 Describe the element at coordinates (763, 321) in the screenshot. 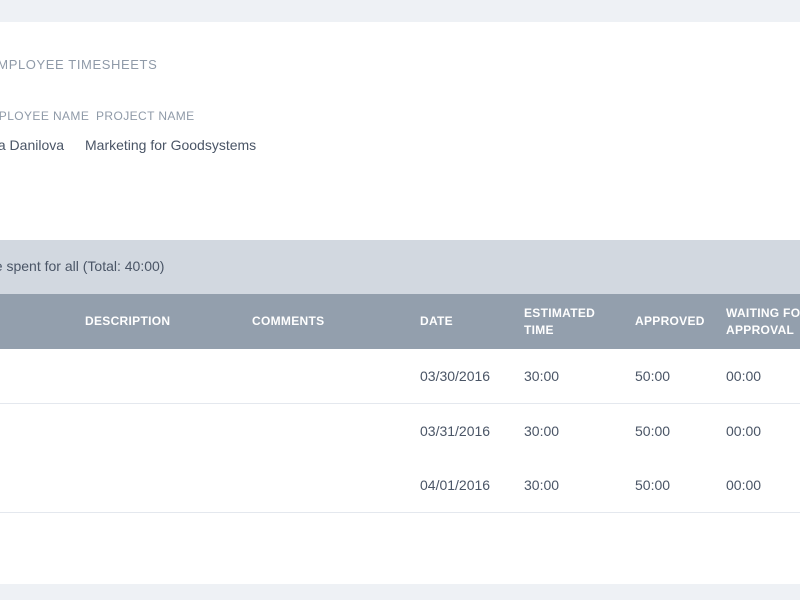

I see `column-header-waiting-for-approval: WAITING FOR APPROVAL` at that location.